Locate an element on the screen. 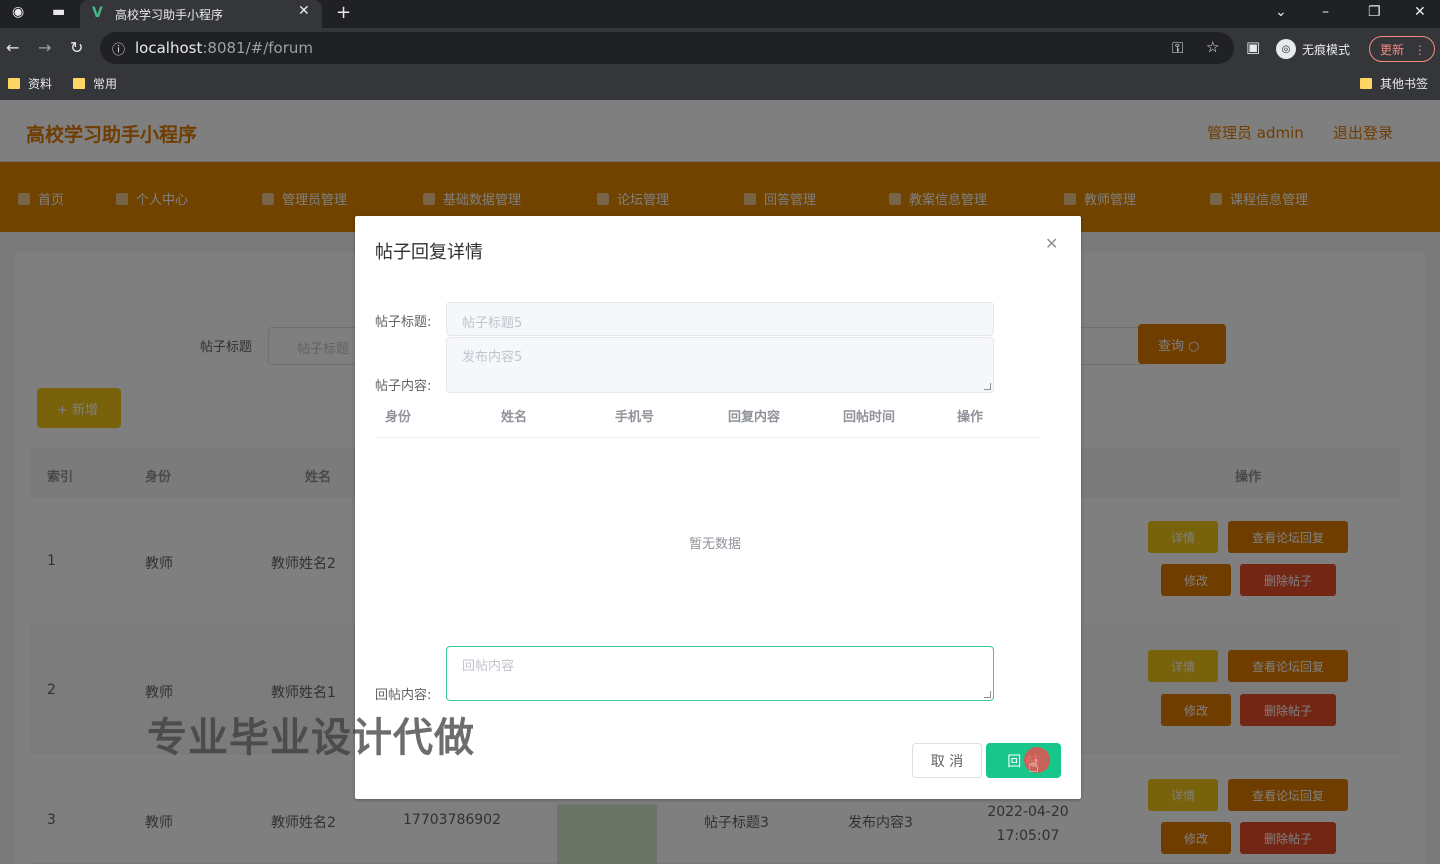 The image size is (1440, 864). minimize-icon: – is located at coordinates (1325, 12).